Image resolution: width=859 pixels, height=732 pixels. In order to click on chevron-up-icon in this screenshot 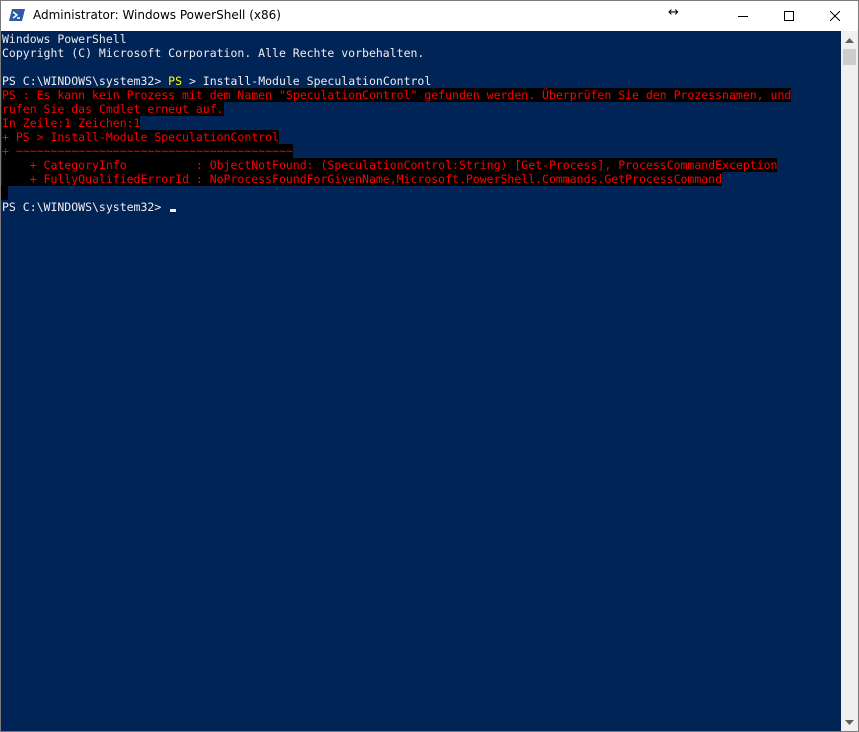, I will do `click(849, 40)`.